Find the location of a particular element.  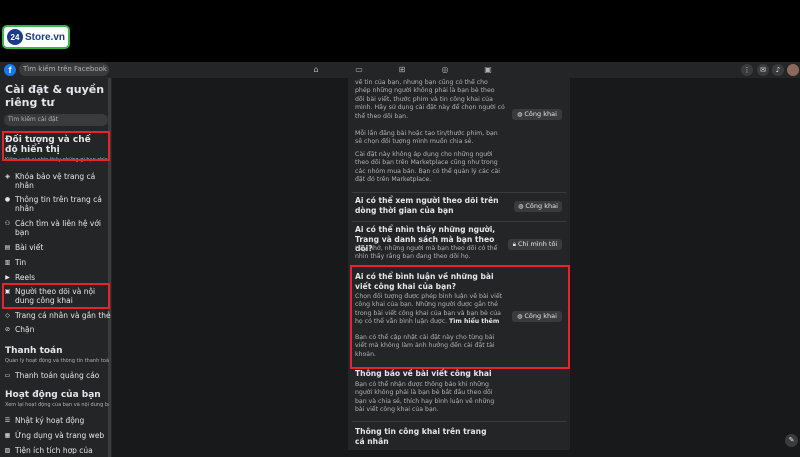

sidebar-item-label: Chặn is located at coordinates (25, 329).